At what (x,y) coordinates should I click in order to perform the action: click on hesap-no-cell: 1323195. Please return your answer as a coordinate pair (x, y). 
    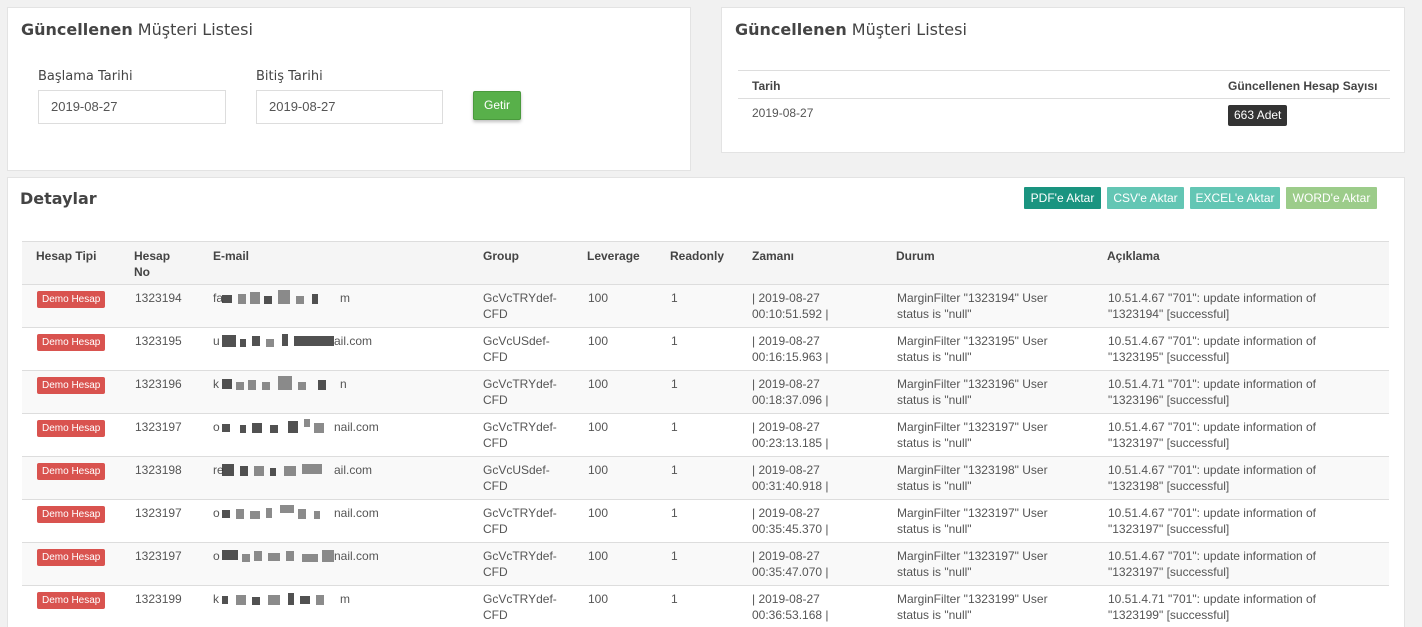
    Looking at the image, I should click on (158, 341).